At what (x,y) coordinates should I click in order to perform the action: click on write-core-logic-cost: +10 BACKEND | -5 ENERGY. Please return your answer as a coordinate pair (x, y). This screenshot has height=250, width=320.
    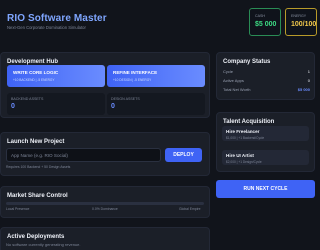
    Looking at the image, I should click on (34, 80).